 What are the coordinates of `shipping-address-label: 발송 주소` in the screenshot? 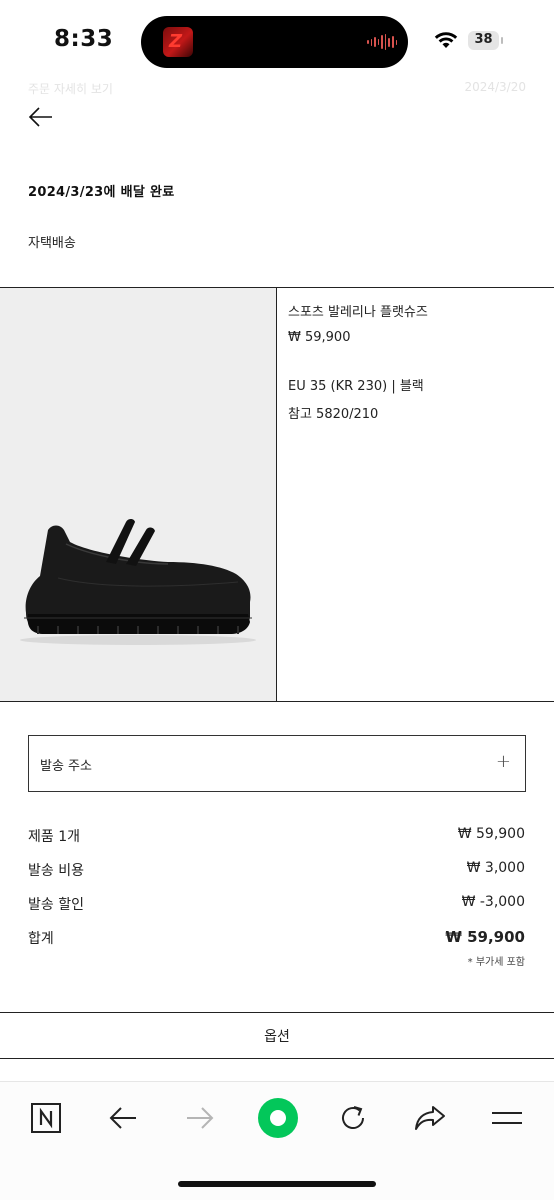 It's located at (66, 766).